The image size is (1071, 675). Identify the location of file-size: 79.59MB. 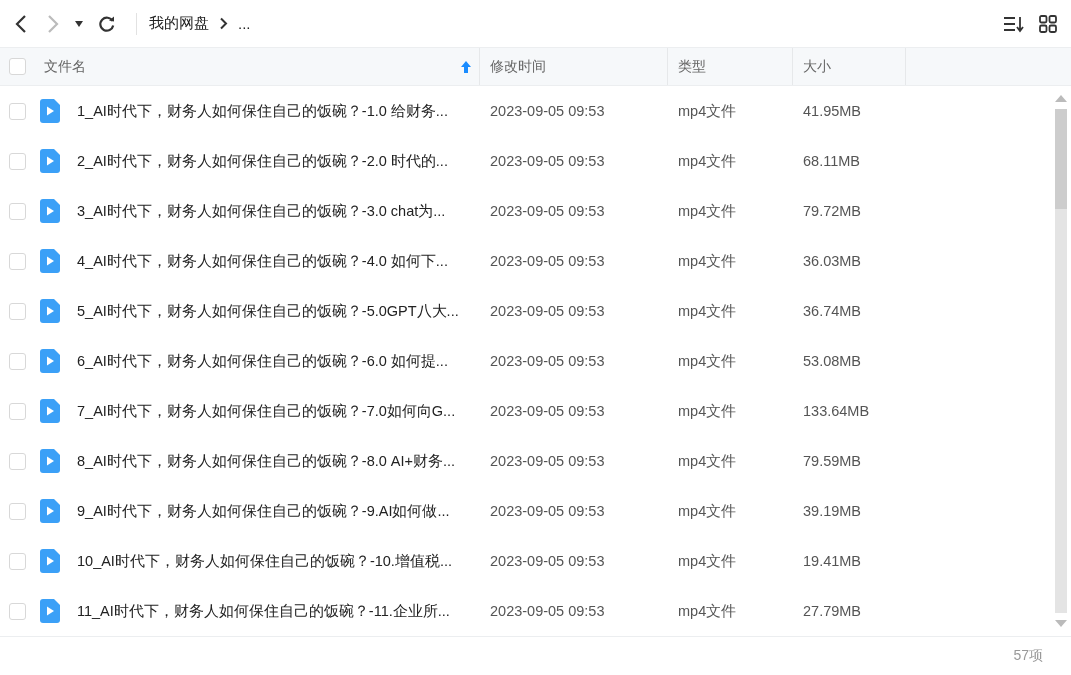
(832, 461).